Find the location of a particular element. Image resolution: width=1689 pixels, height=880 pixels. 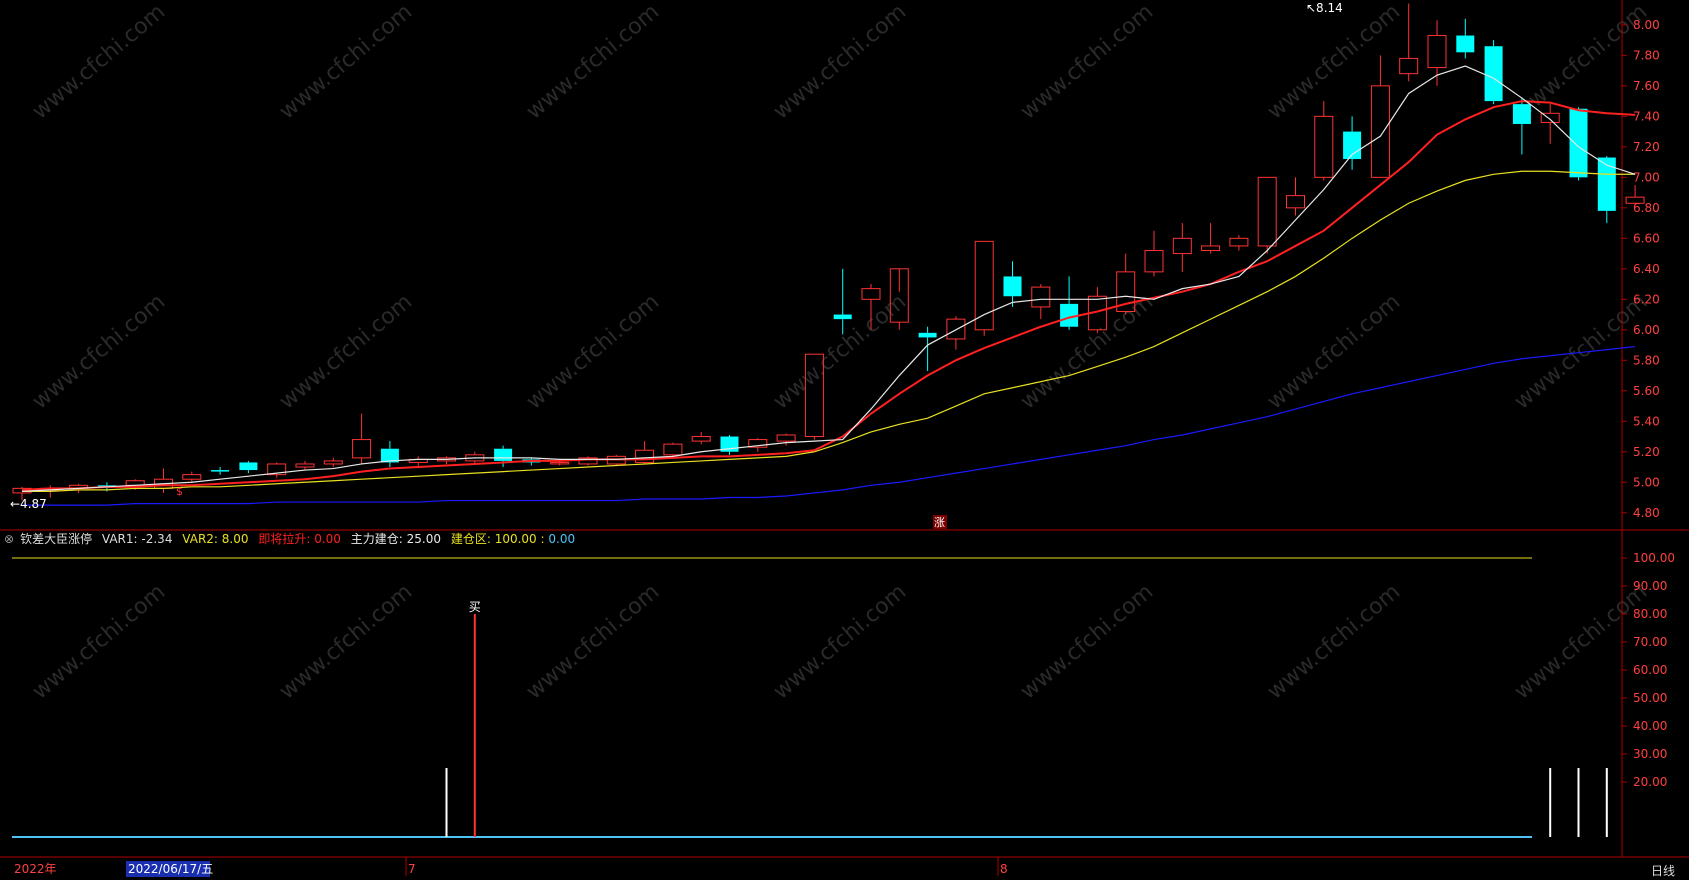

main-y-tick-label: 7.00 is located at coordinates (1646, 177).